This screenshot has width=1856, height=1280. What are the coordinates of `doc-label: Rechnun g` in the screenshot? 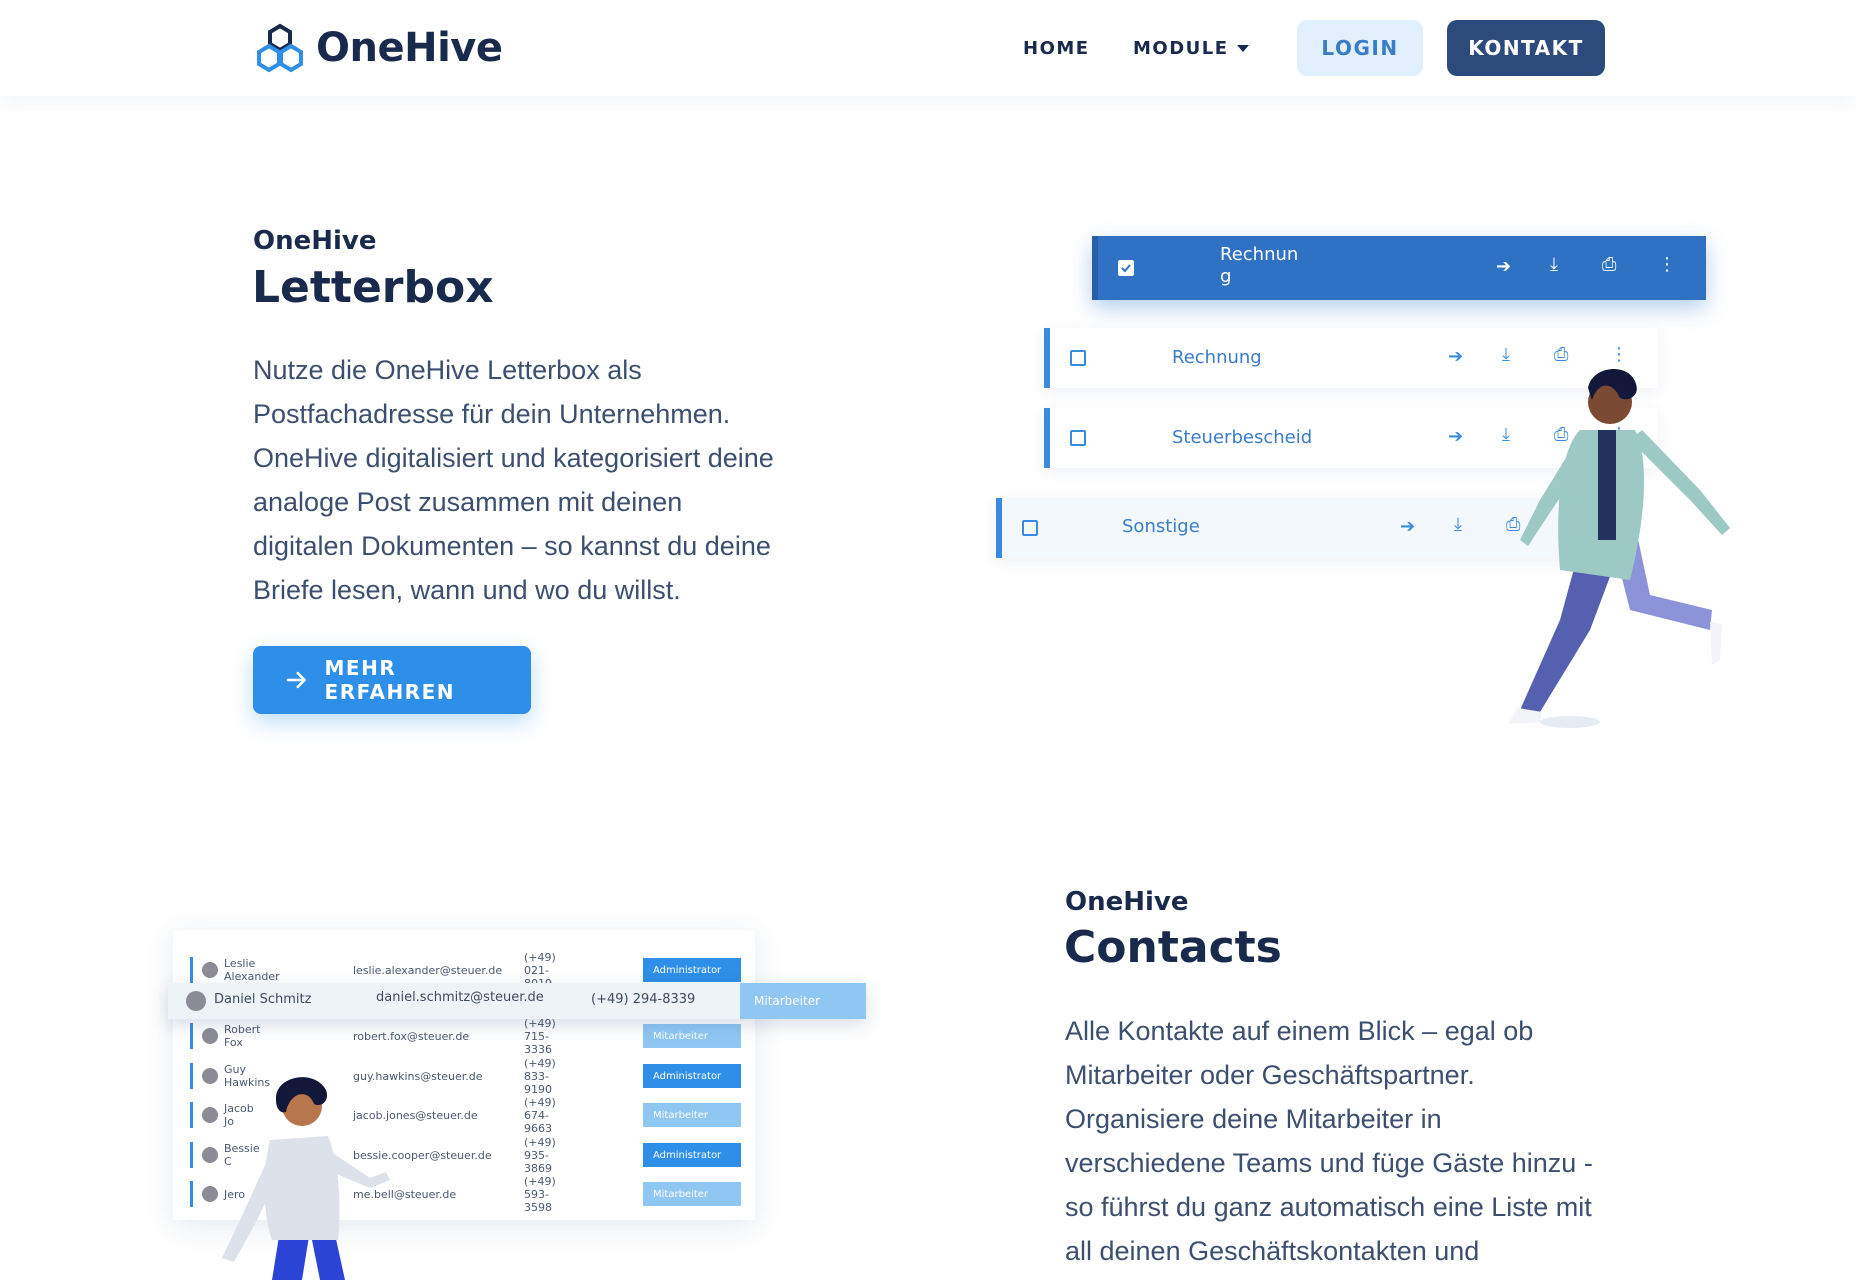 It's located at (1259, 266).